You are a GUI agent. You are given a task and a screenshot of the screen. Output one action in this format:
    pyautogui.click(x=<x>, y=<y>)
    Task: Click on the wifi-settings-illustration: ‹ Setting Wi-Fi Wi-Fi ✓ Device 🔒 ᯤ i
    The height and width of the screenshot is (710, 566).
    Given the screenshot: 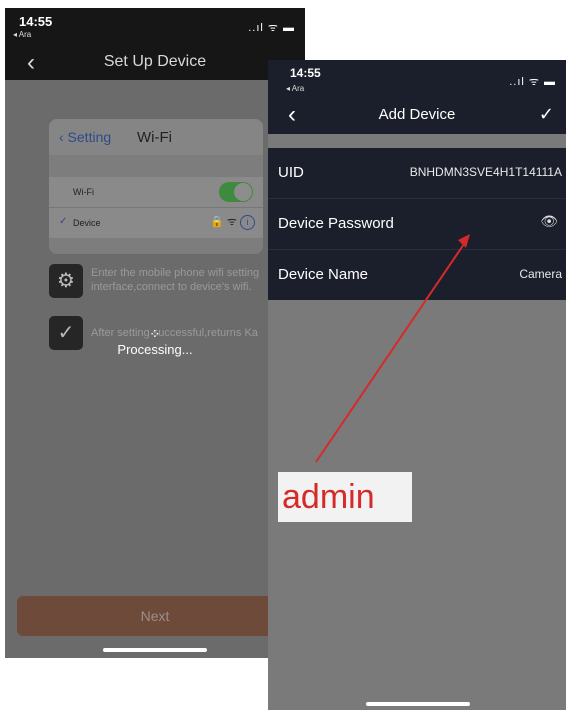 What is the action you would take?
    pyautogui.click(x=156, y=186)
    